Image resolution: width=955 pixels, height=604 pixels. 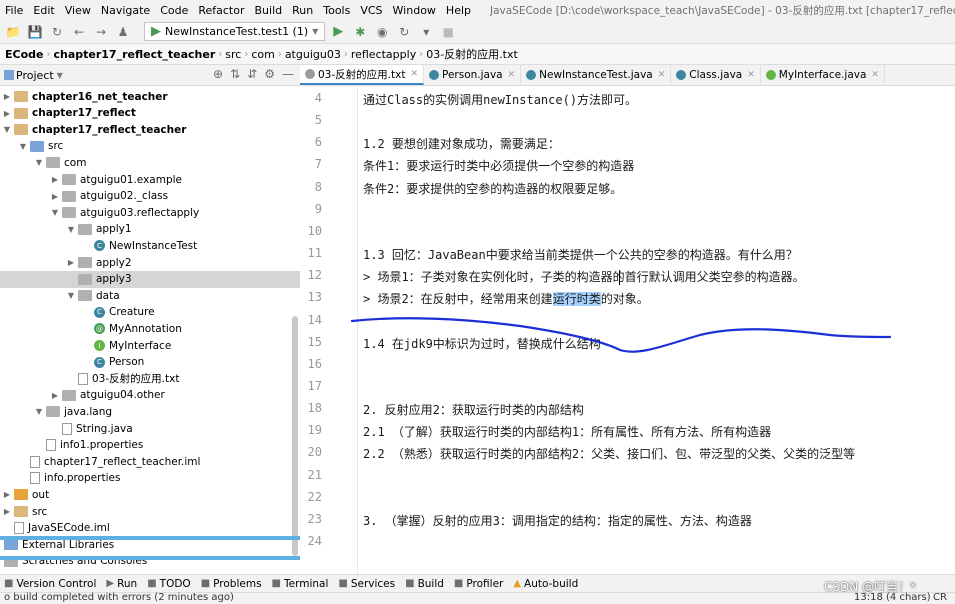 What do you see at coordinates (263, 54) in the screenshot?
I see `breadcrumb-item: com` at bounding box center [263, 54].